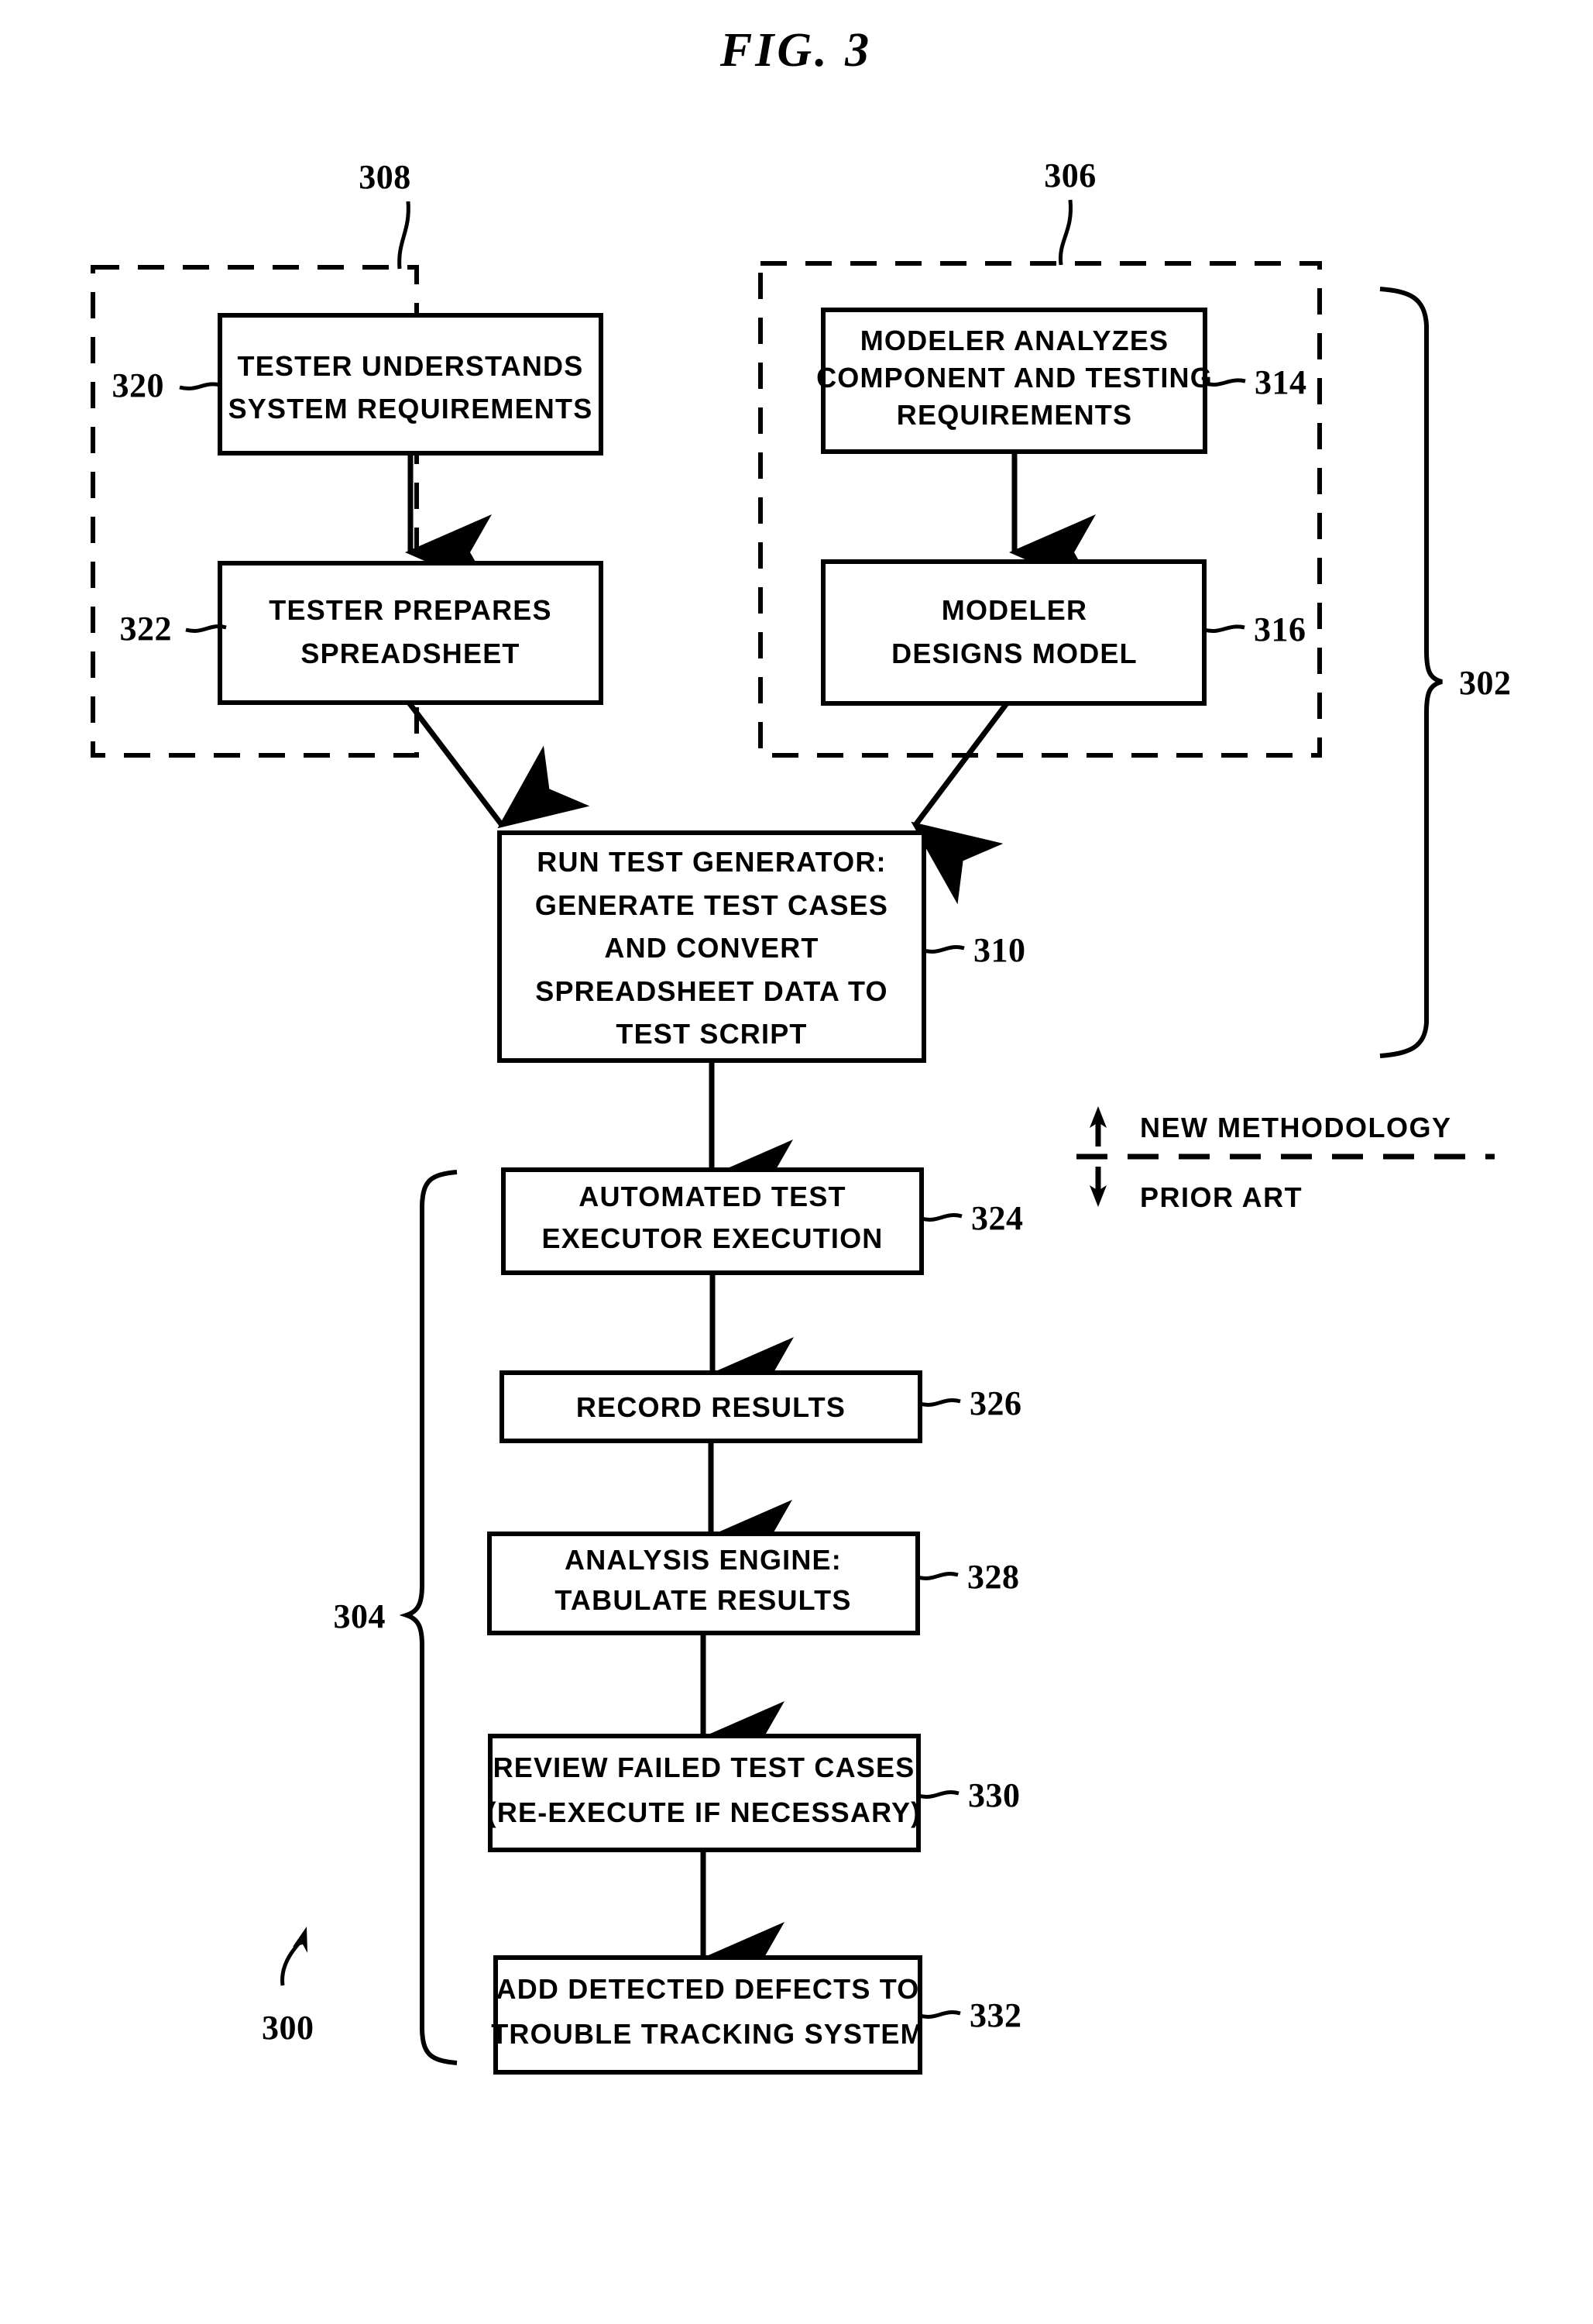 This screenshot has height=2324, width=1593. I want to click on box-310-line-1: RUN TEST GENERATOR:, so click(711, 862).